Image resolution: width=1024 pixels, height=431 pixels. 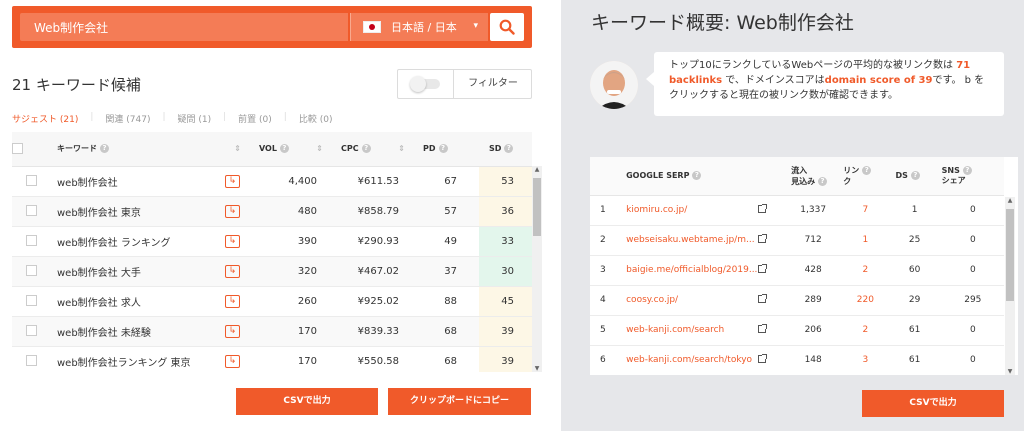 I want to click on serp-table-scrollbar: ▲ ▼, so click(x=1010, y=286).